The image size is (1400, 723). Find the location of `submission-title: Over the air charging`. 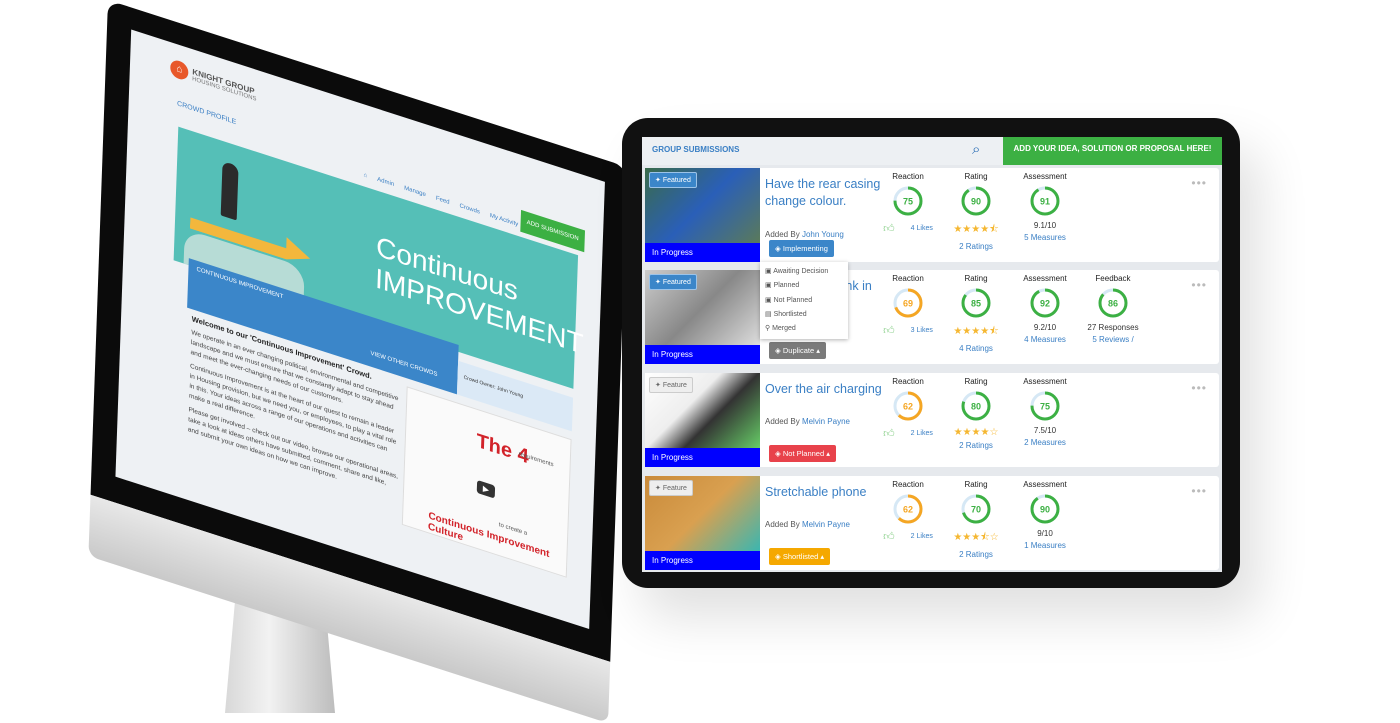

submission-title: Over the air charging is located at coordinates (825, 389).